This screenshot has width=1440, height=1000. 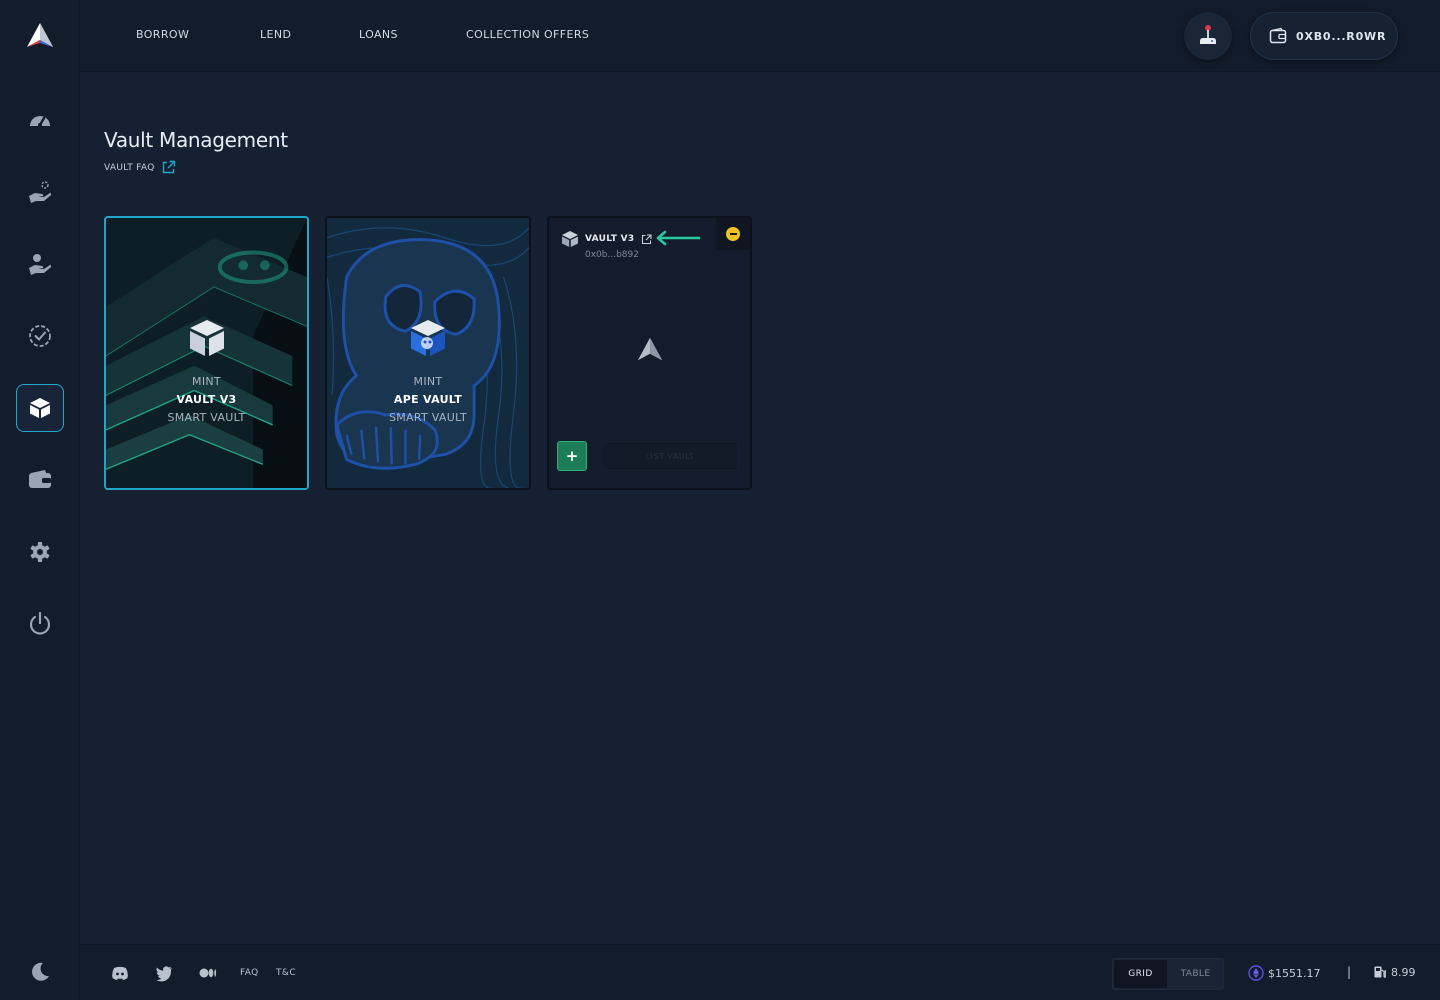 What do you see at coordinates (610, 239) in the screenshot?
I see `vault-name: VAULT V3` at bounding box center [610, 239].